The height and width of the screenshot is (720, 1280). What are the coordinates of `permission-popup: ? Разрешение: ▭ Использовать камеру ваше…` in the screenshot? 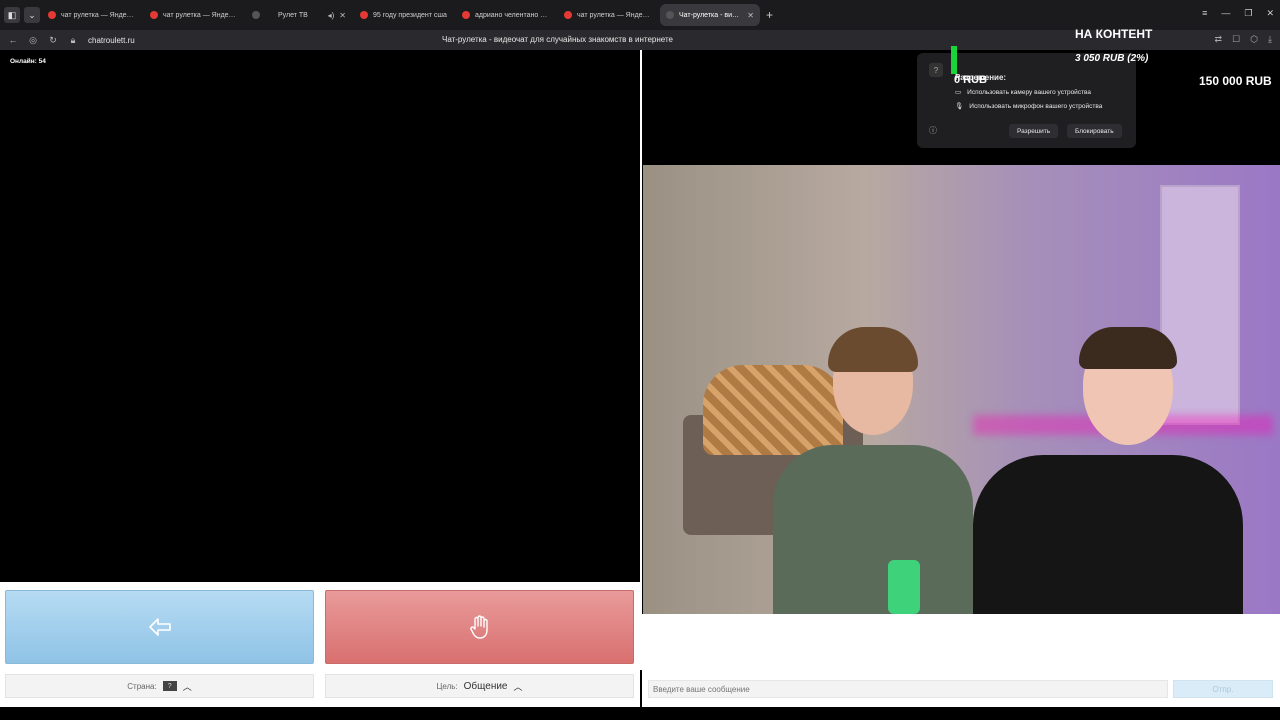 It's located at (1026, 100).